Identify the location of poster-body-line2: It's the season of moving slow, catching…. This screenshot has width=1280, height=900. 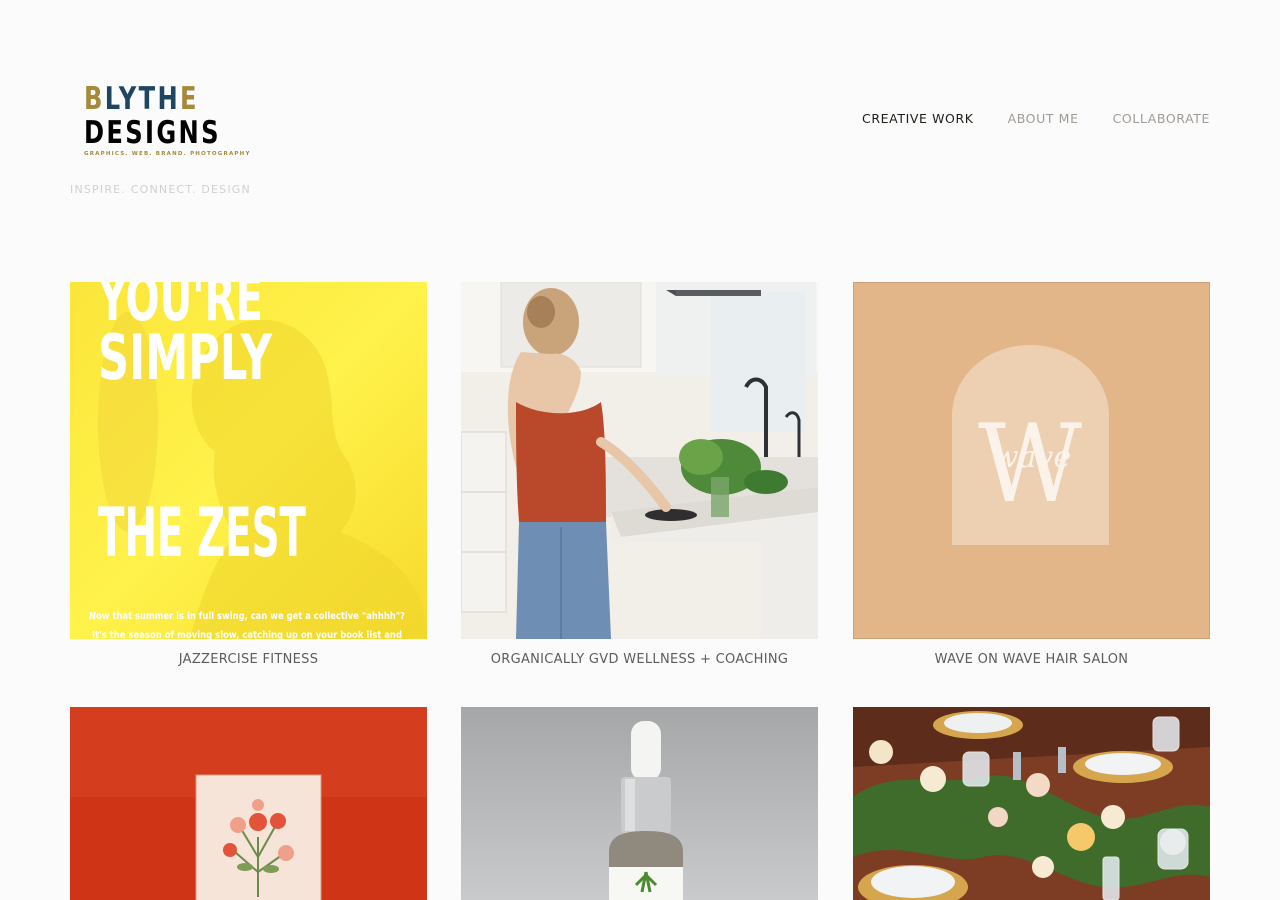
(247, 634).